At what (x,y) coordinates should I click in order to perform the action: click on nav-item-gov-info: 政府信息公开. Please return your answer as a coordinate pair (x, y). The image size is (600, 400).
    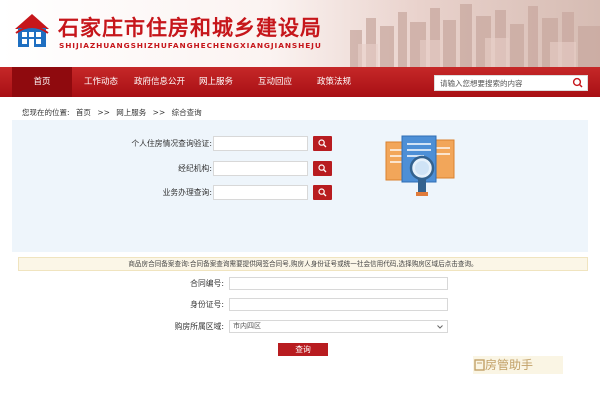
    Looking at the image, I should click on (159, 82).